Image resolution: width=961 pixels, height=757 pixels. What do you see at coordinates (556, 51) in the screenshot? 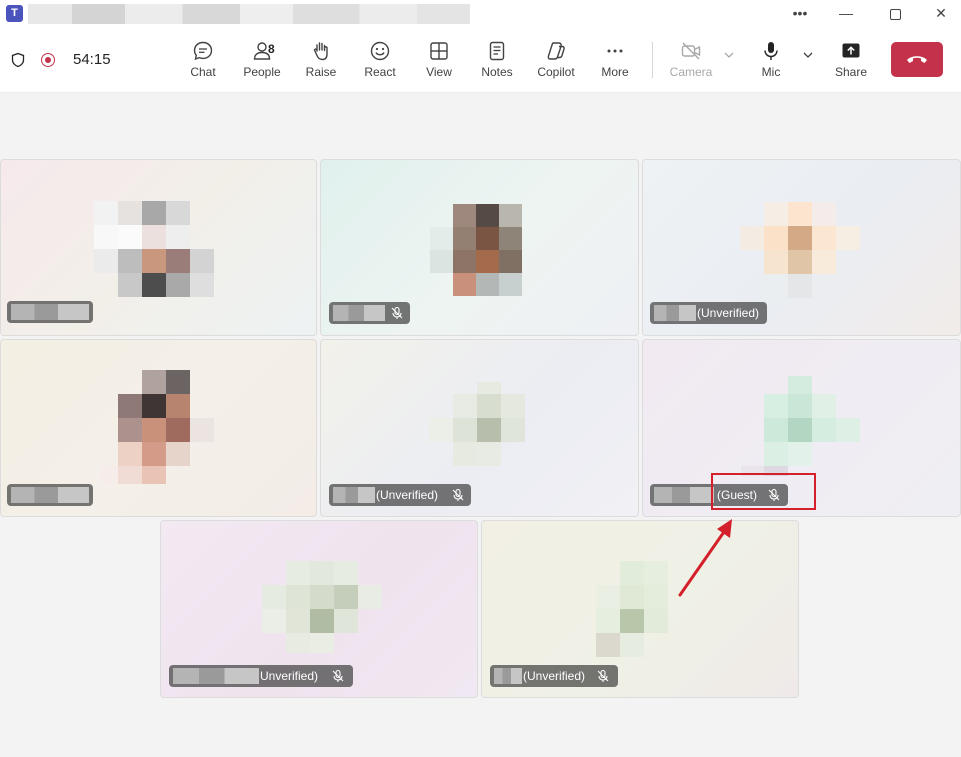
I see `copilot-icon` at bounding box center [556, 51].